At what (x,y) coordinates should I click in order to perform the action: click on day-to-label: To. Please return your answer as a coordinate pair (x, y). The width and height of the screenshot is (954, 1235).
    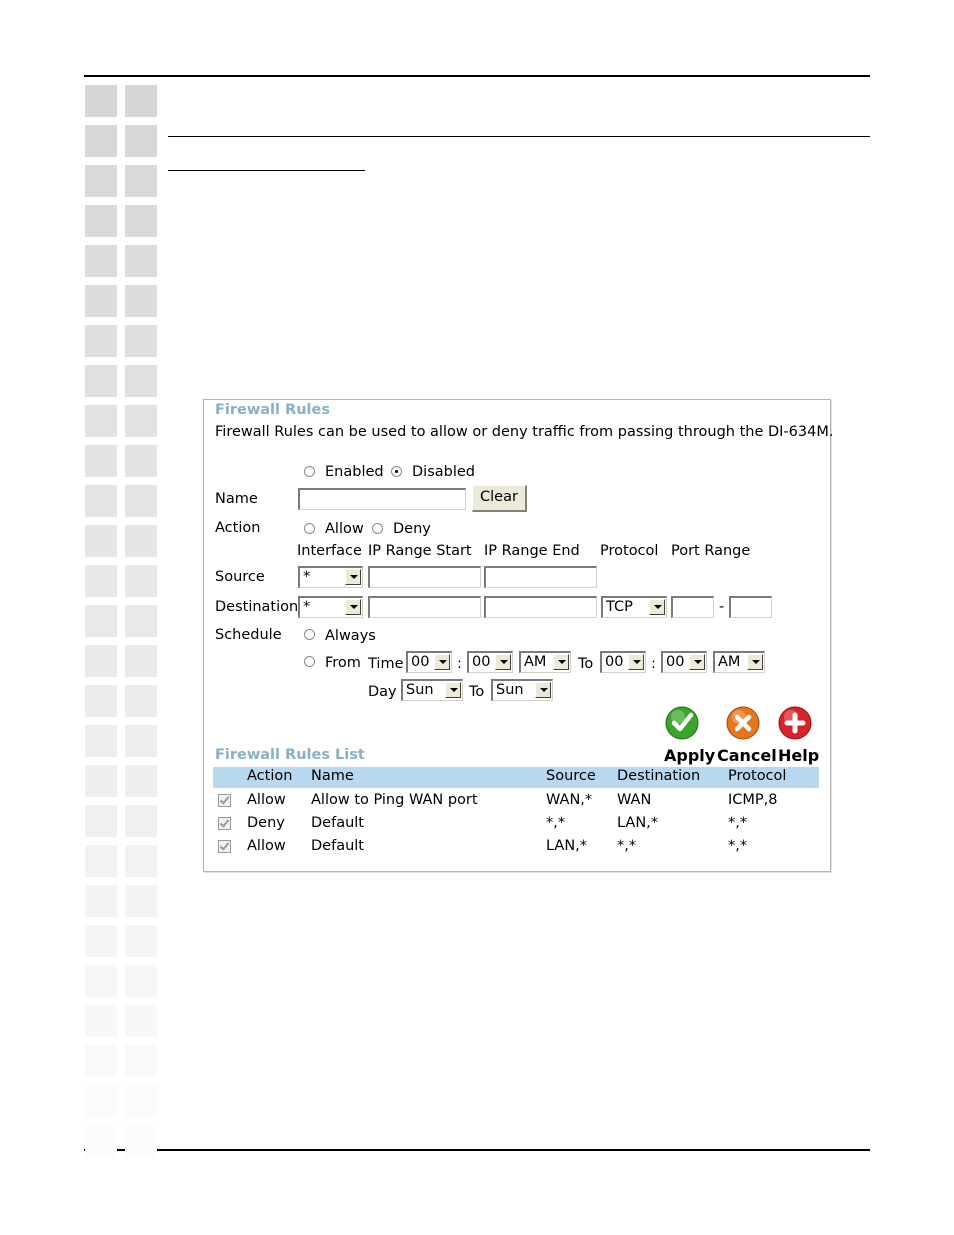
    Looking at the image, I should click on (477, 692).